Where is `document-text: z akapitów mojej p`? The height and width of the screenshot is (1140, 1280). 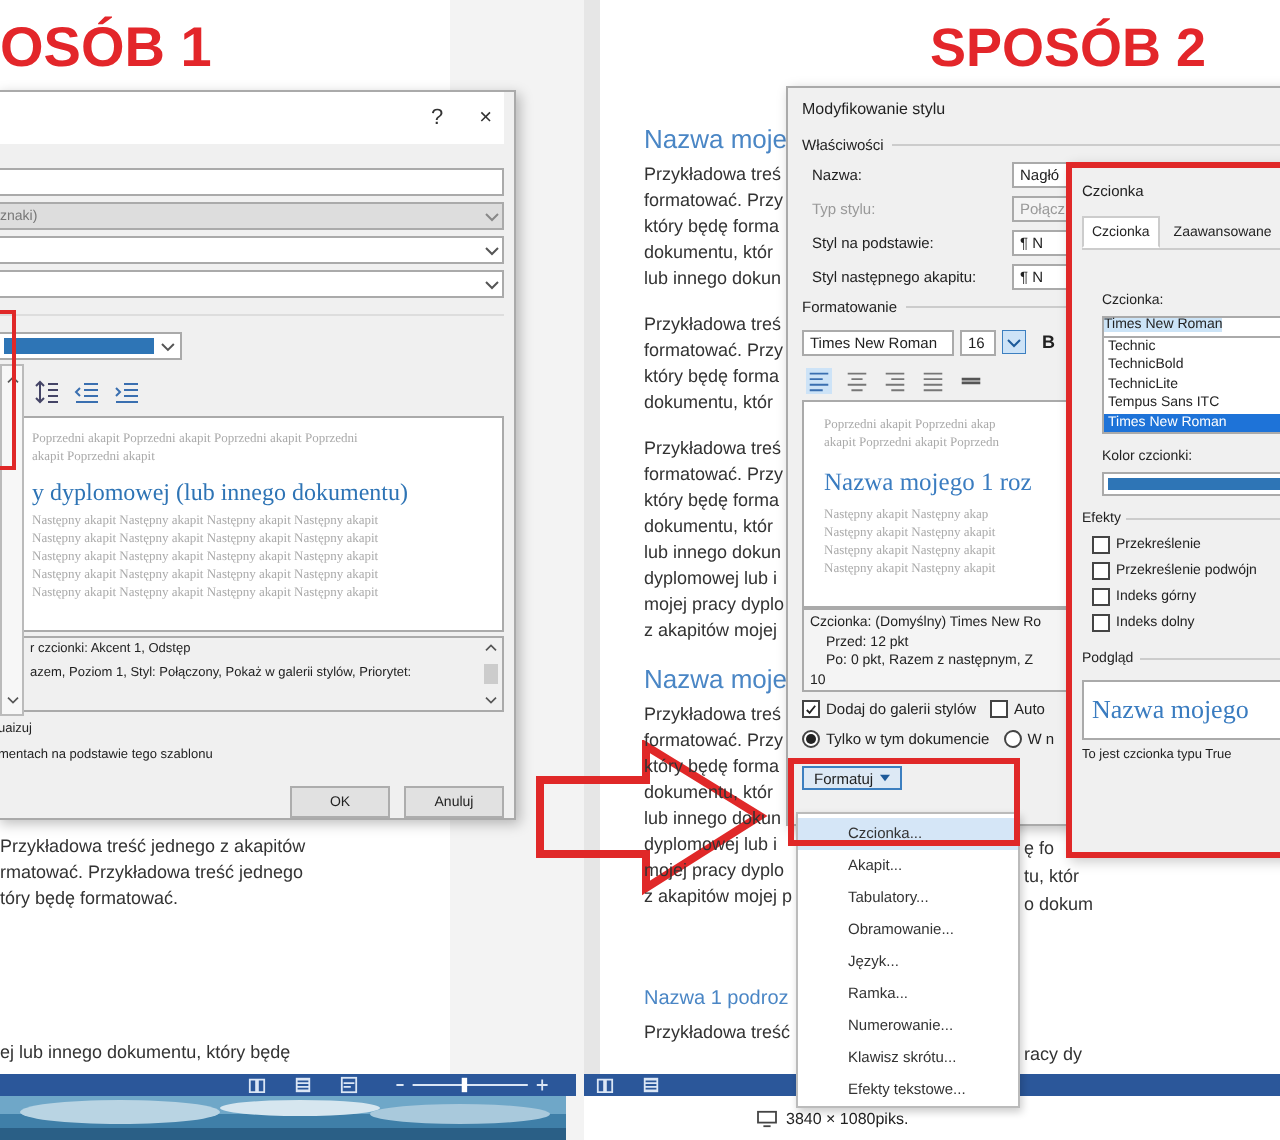
document-text: z akapitów mojej p is located at coordinates (718, 897).